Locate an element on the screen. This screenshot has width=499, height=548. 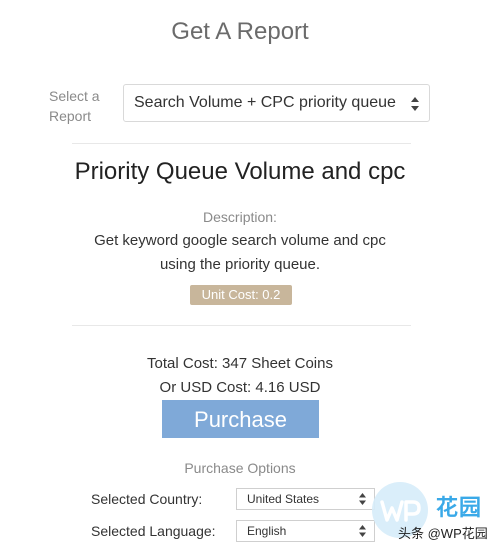
watermark-credit: 头条 @WP花园 is located at coordinates (443, 533).